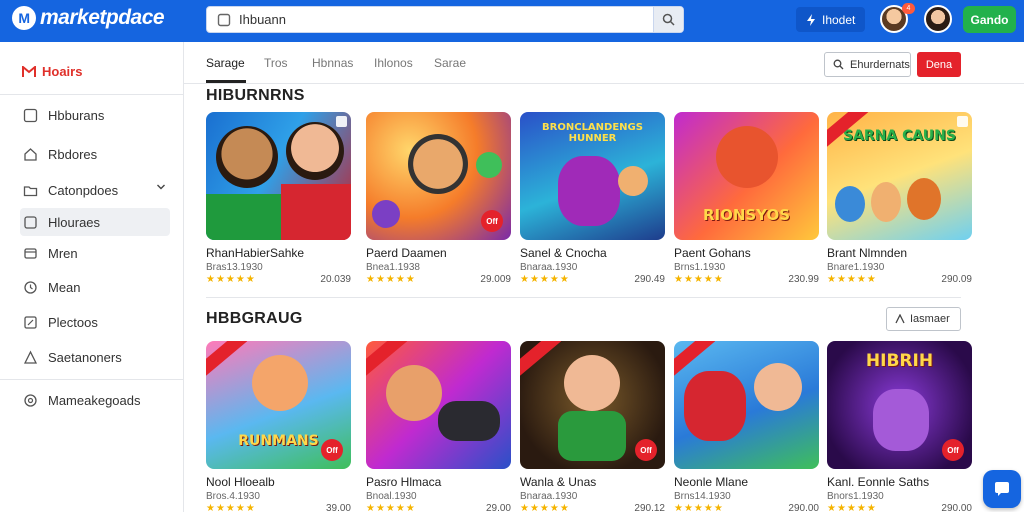 Image resolution: width=1024 pixels, height=512 pixels. I want to click on grid-icon, so click(30, 253).